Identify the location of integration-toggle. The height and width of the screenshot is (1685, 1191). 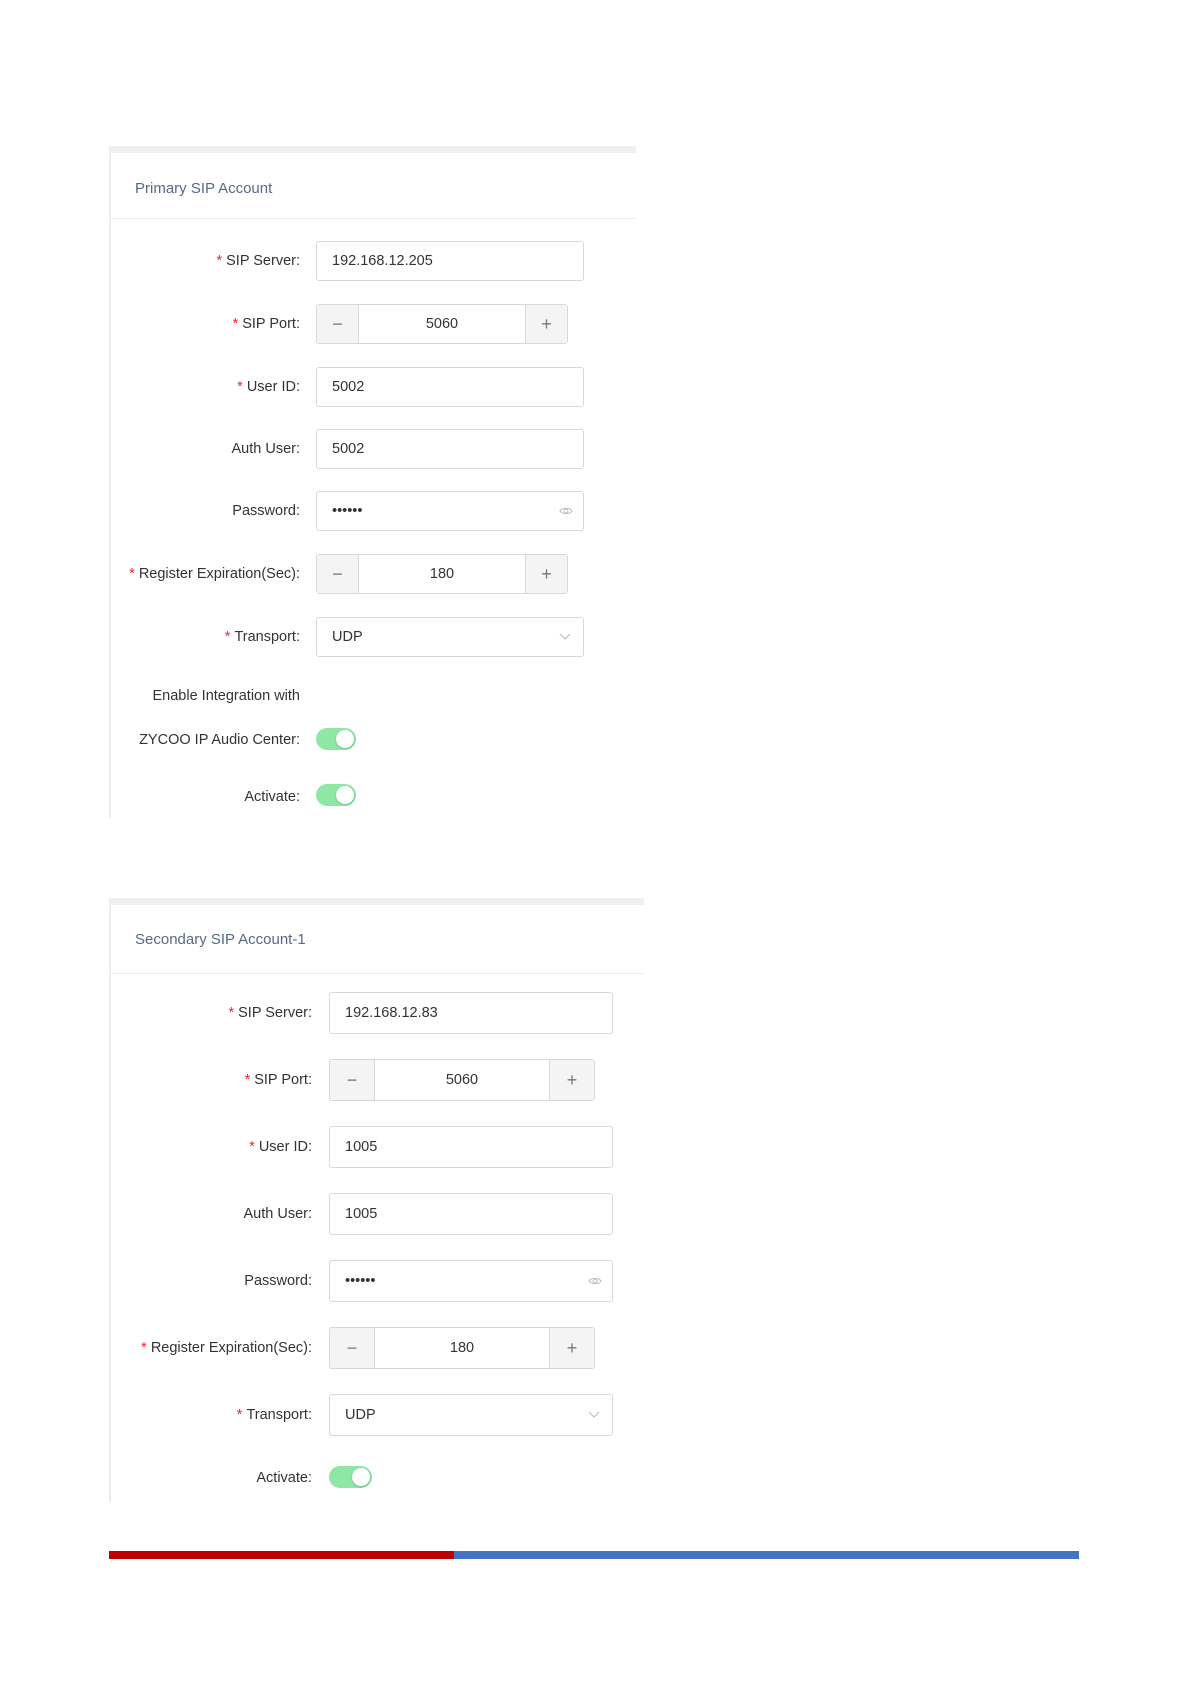
(336, 739).